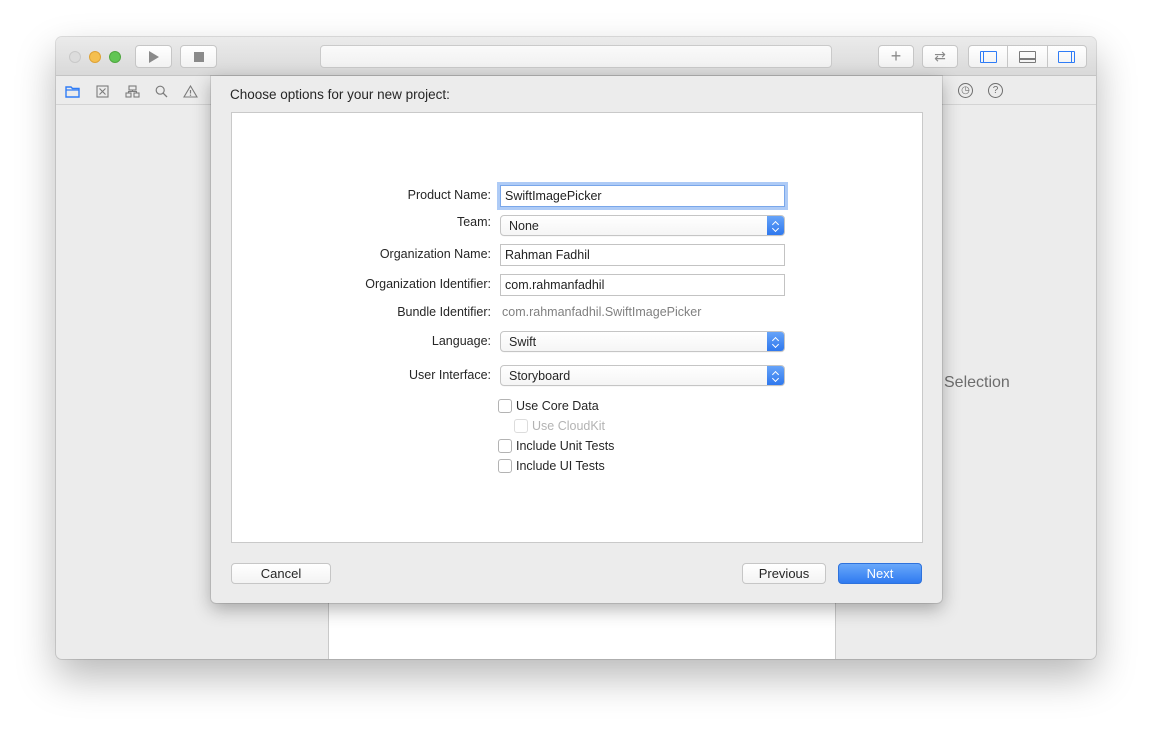 This screenshot has height=733, width=1152. What do you see at coordinates (568, 426) in the screenshot?
I see `use-cloudkit-label: Use CloudKit` at bounding box center [568, 426].